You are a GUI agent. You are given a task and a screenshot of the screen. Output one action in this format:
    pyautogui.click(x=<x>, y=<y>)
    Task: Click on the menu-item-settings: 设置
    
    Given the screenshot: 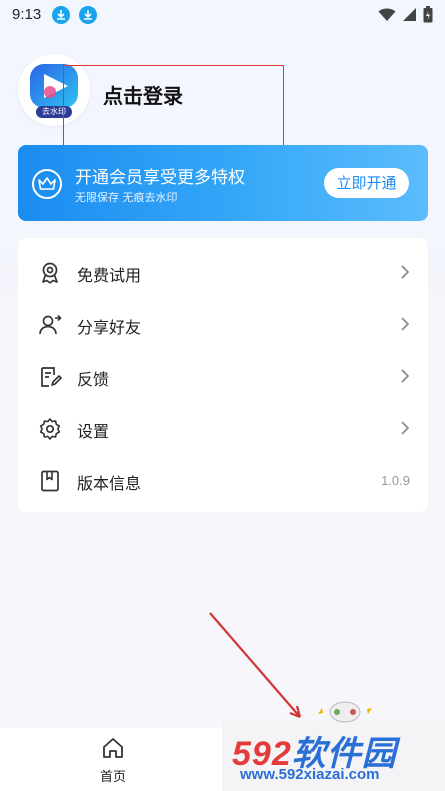 What is the action you would take?
    pyautogui.click(x=223, y=428)
    